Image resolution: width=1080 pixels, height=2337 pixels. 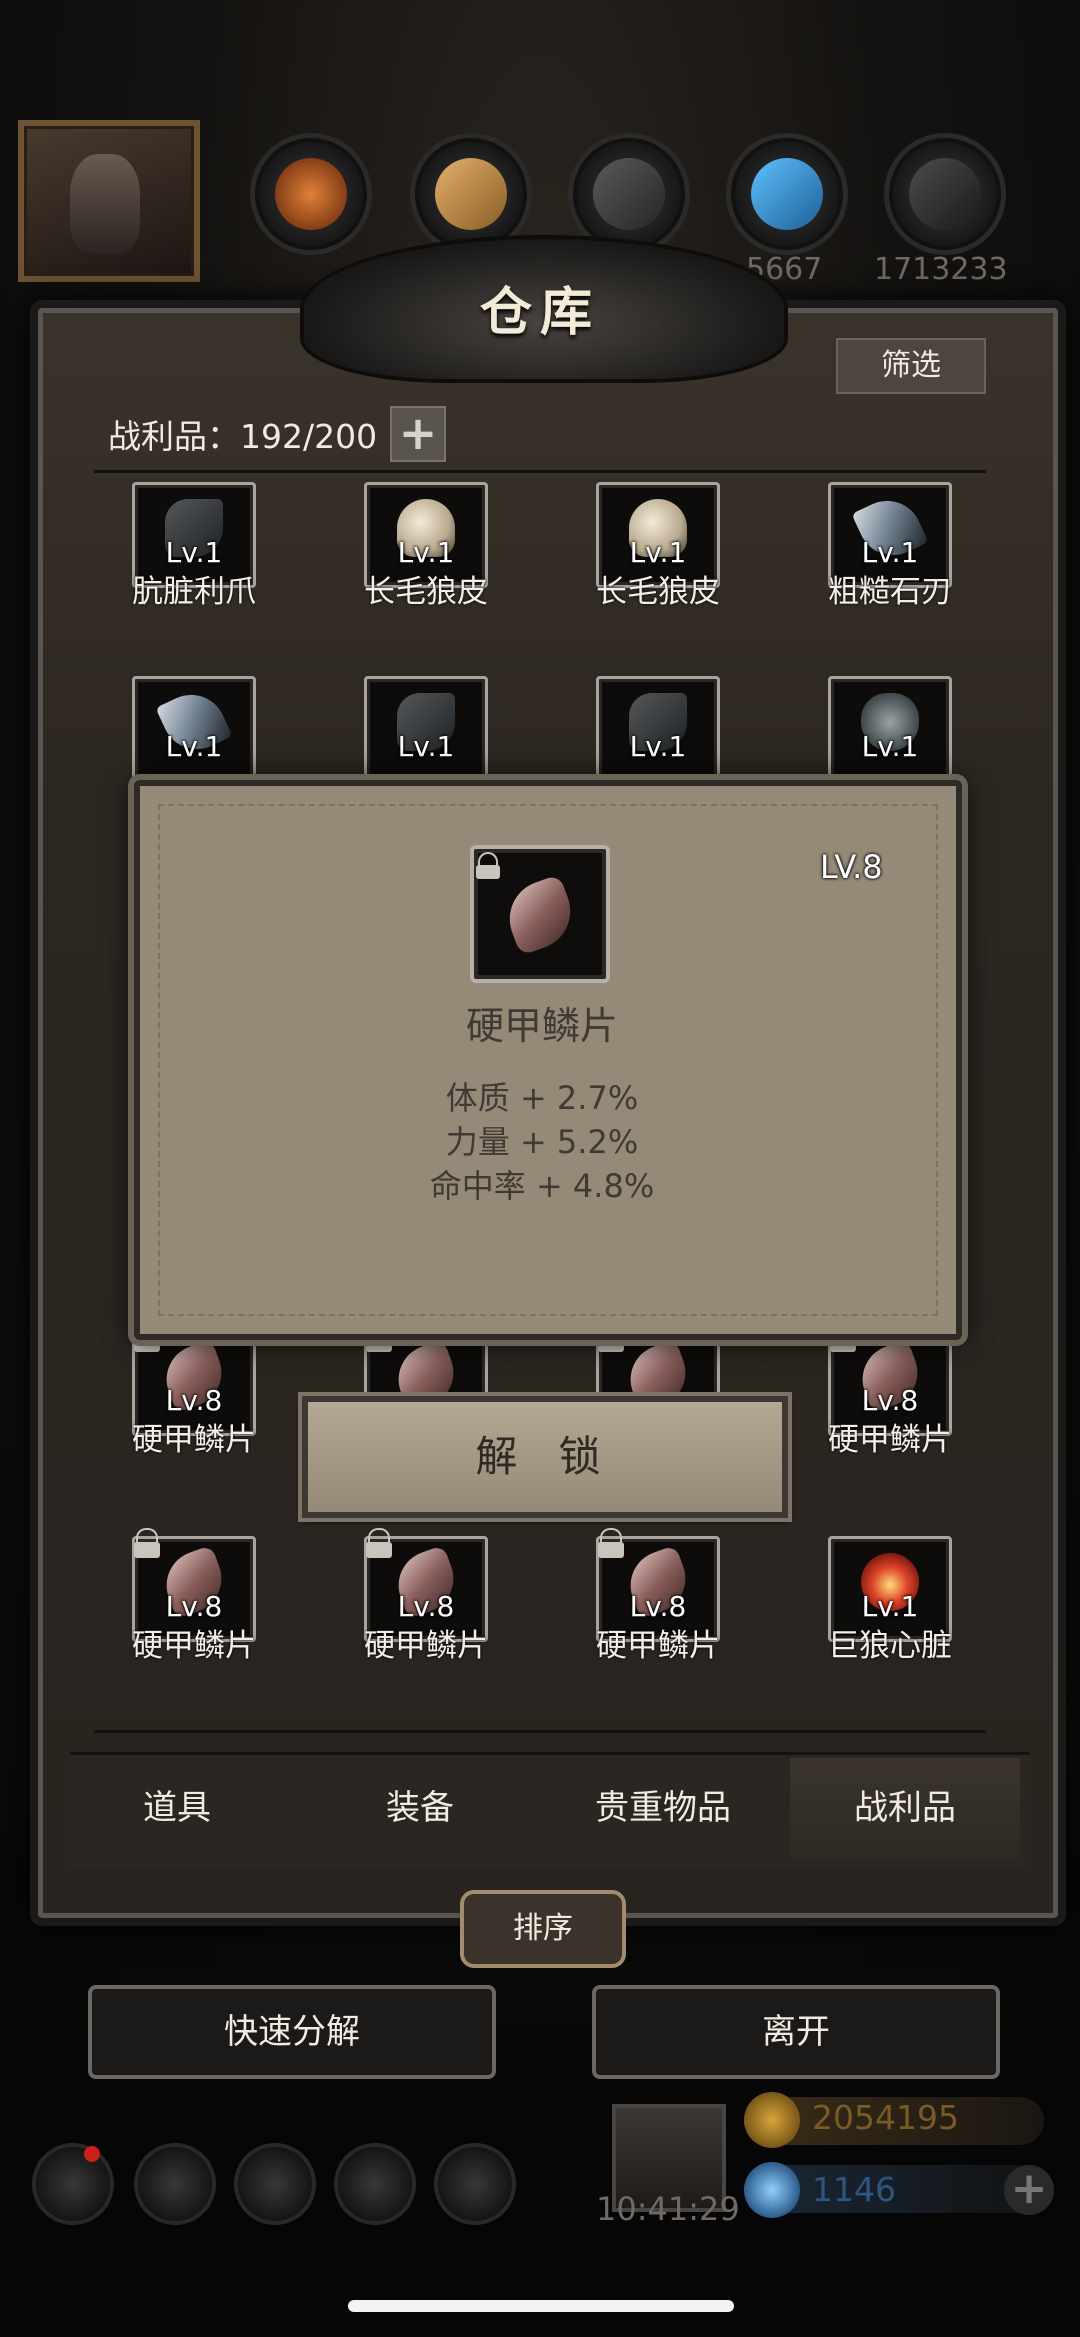 I want to click on scale-icon, so click(x=540, y=915).